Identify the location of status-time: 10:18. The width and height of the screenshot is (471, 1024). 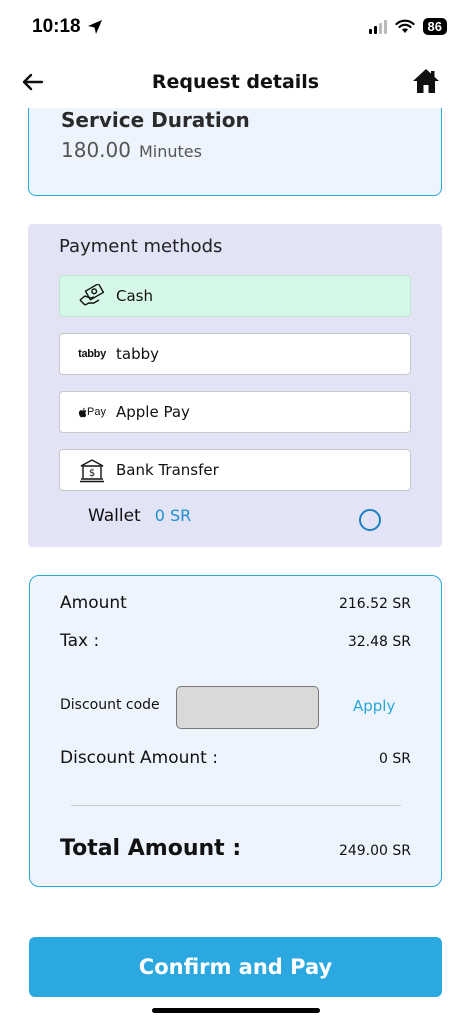
(67, 27).